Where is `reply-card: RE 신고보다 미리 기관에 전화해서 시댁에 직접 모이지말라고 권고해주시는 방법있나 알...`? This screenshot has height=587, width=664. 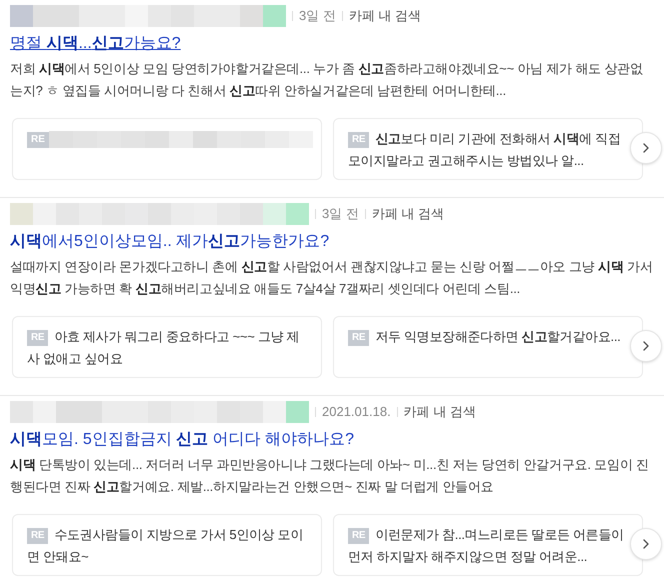 reply-card: RE 신고보다 미리 기관에 전화해서 시댁에 직접 모이지말라고 권고해주시는 방법있나 알... is located at coordinates (488, 149).